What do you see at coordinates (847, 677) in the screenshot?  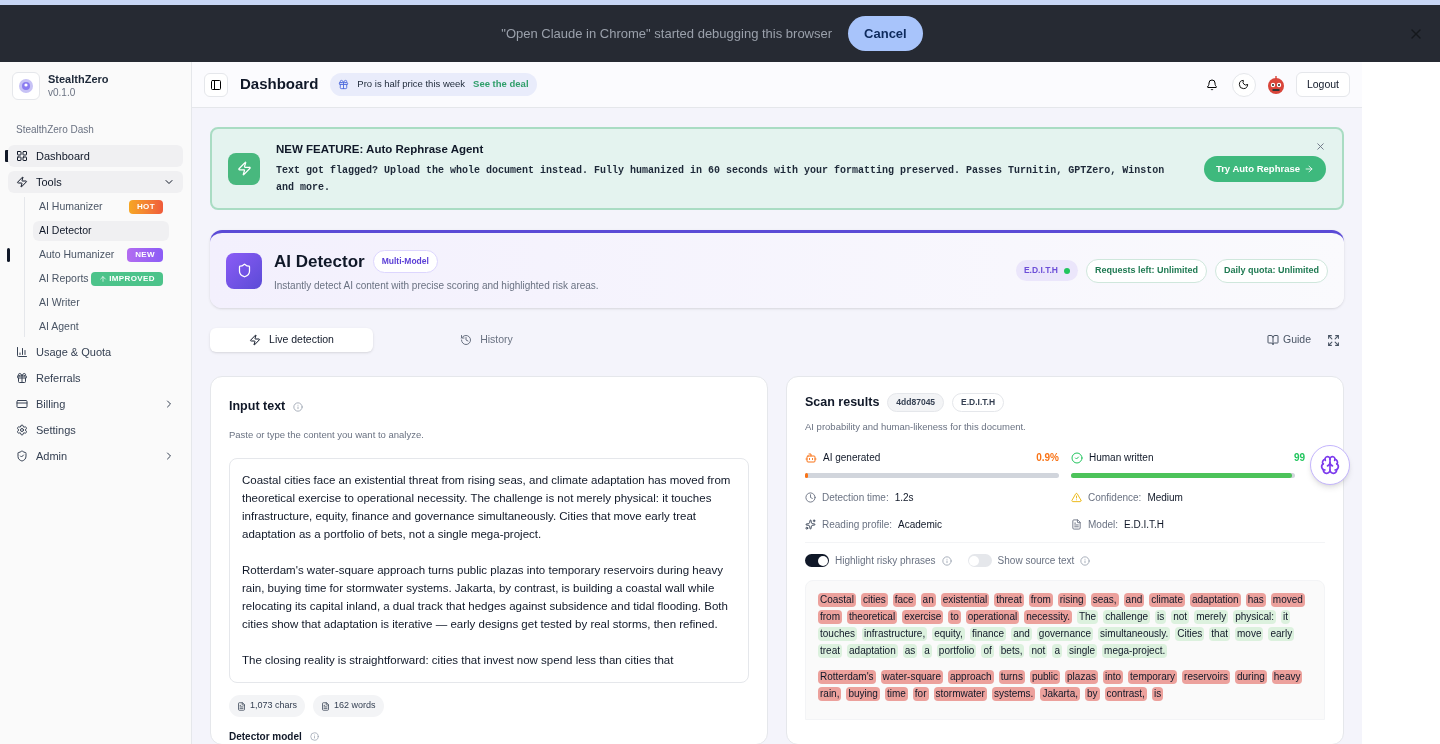 I see `risky-word: Rotterdam's` at bounding box center [847, 677].